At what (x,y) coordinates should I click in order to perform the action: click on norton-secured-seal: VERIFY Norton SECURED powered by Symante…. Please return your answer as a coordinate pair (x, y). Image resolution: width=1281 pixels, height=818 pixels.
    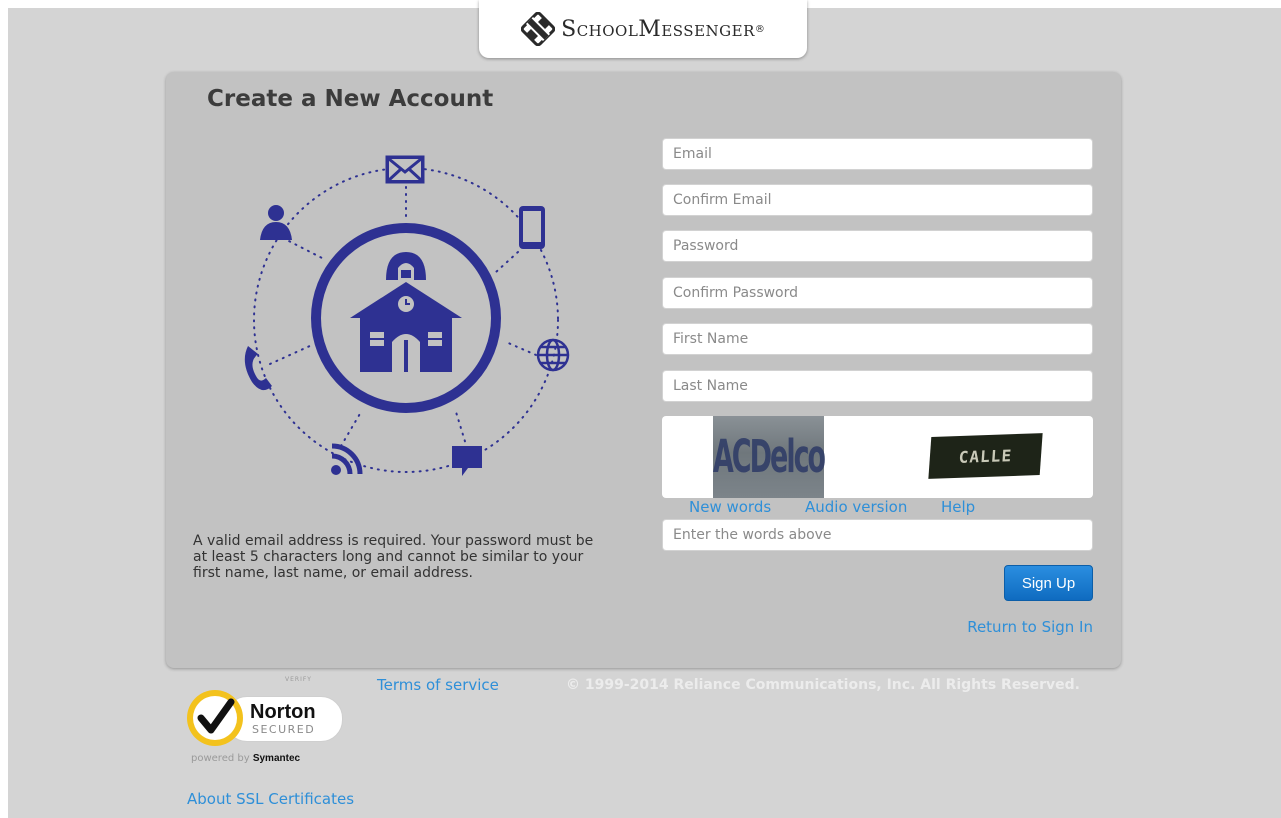
    Looking at the image, I should click on (265, 722).